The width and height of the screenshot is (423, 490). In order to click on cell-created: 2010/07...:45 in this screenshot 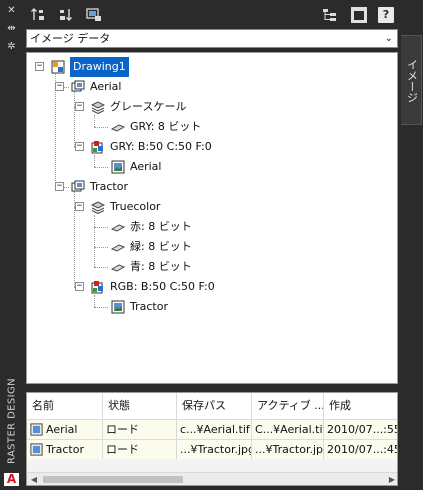, I will do `click(362, 449)`.